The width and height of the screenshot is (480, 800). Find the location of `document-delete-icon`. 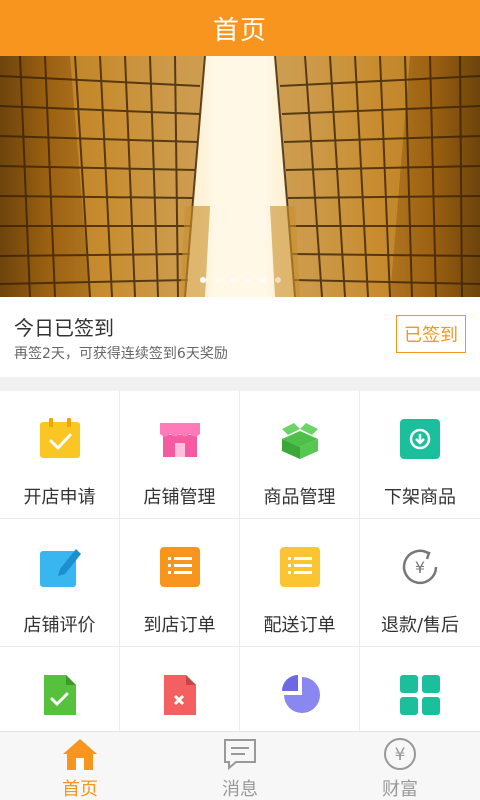

document-delete-icon is located at coordinates (180, 695).